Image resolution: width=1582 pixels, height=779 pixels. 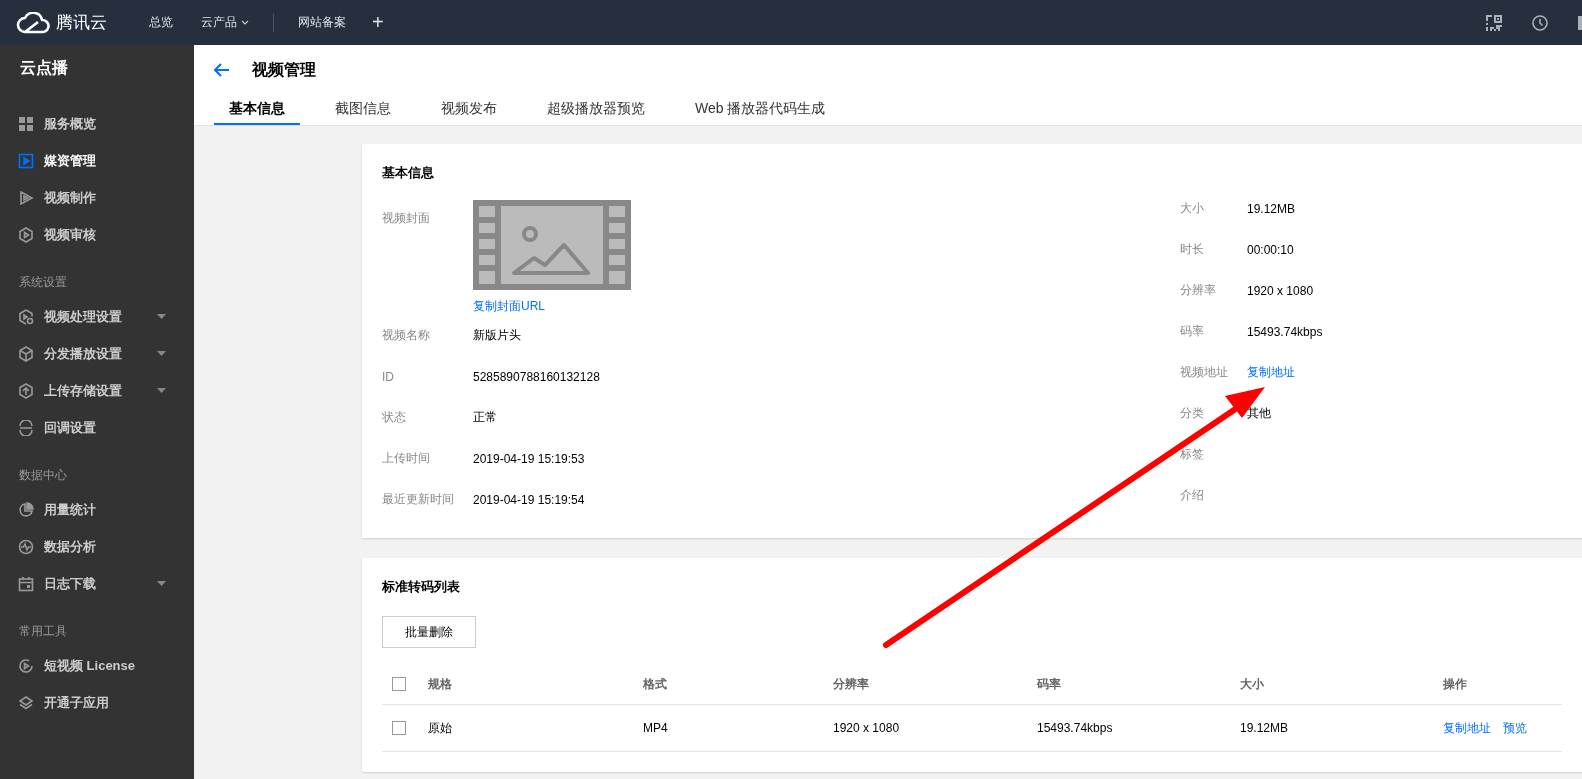 What do you see at coordinates (1204, 372) in the screenshot?
I see `field-label: 视频地址` at bounding box center [1204, 372].